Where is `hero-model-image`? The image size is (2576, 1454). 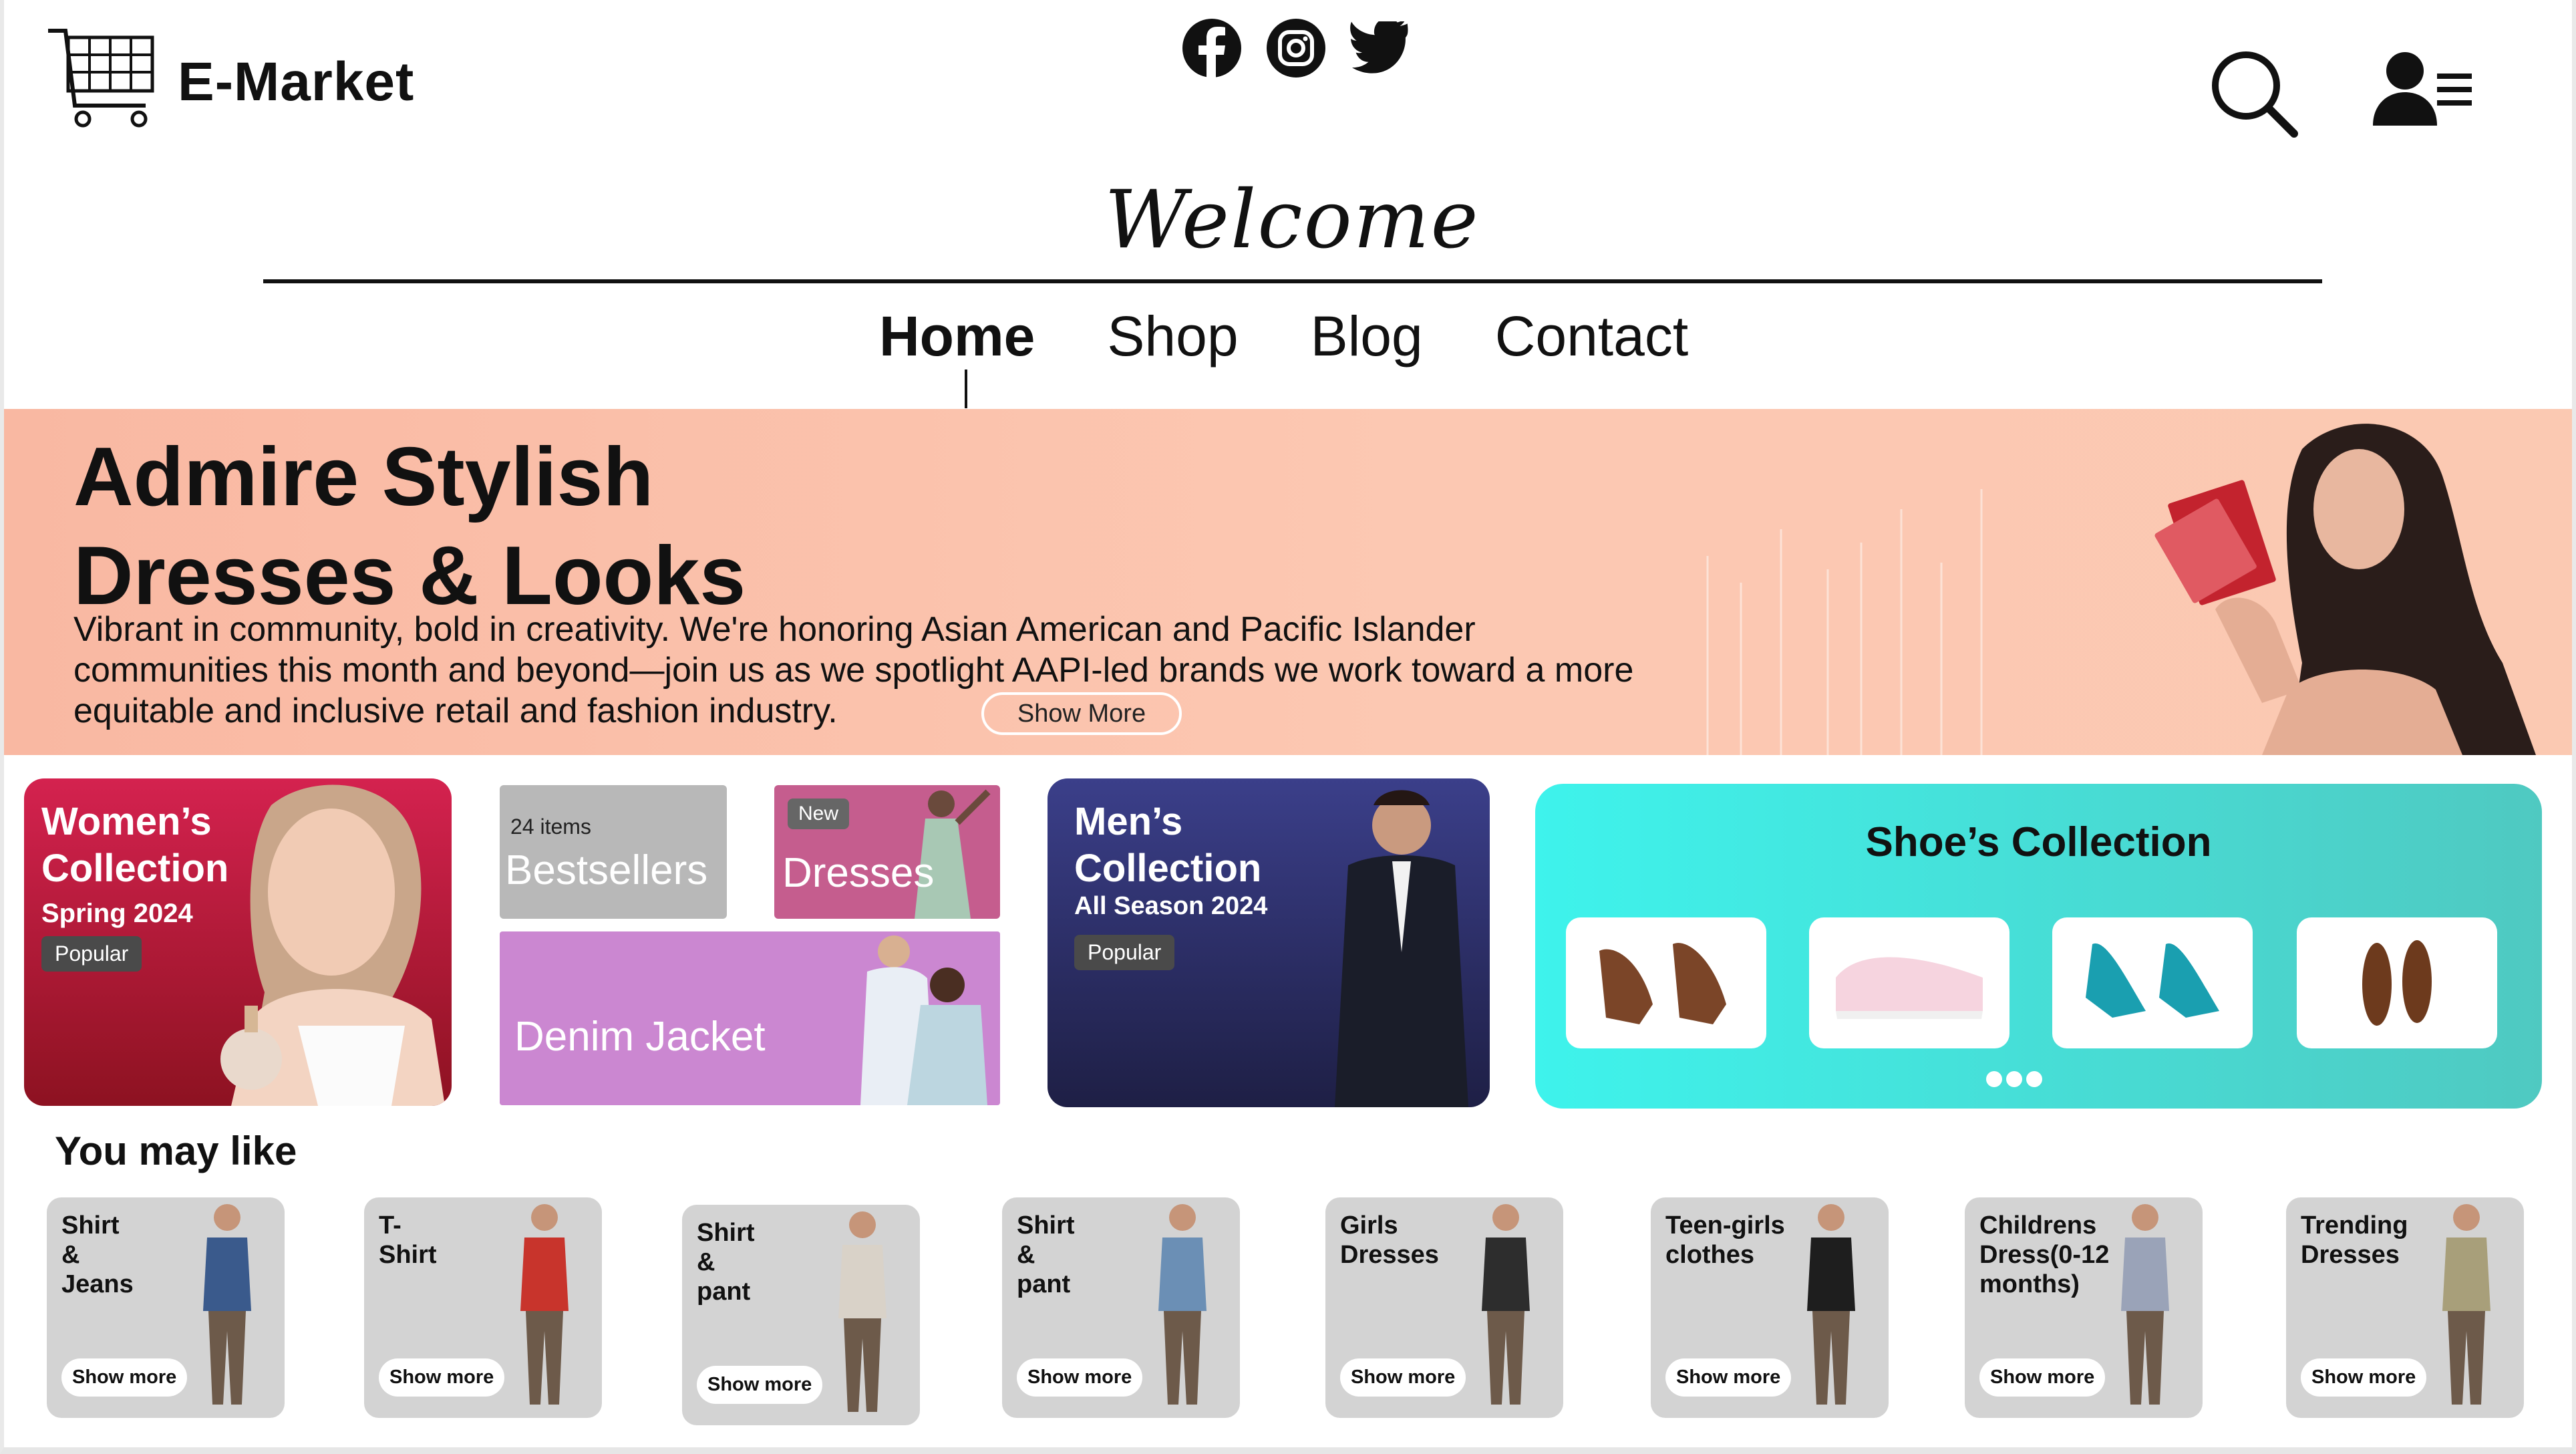 hero-model-image is located at coordinates (2135, 582).